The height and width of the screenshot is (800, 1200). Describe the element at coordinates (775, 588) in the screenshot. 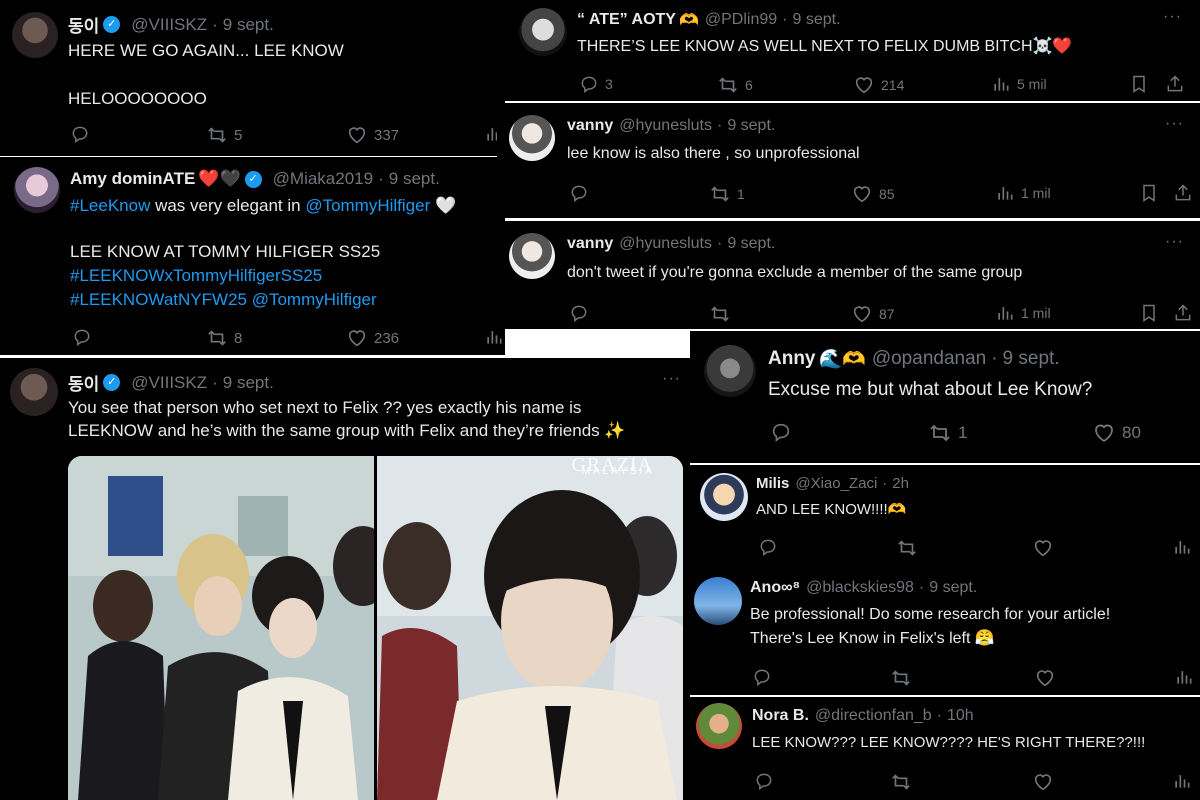

I see `display-name: Ano∞⁸` at that location.